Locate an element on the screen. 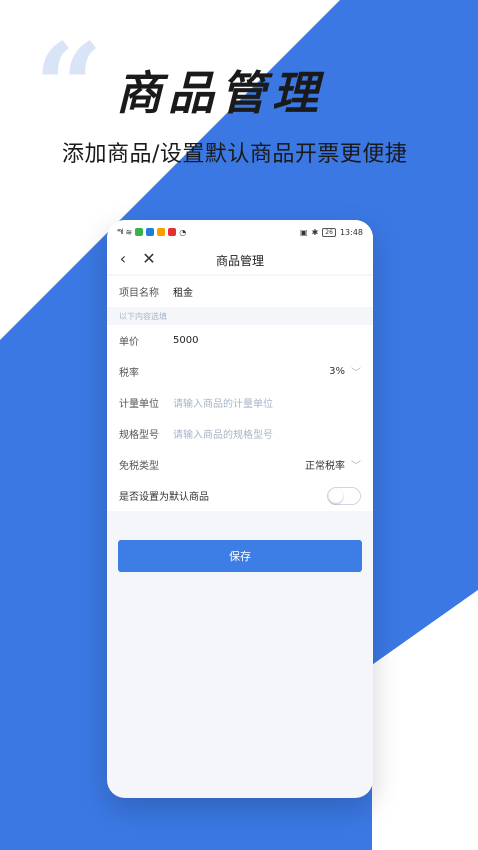 This screenshot has height=850, width=478. tax-rate-label: 税率 is located at coordinates (129, 373).